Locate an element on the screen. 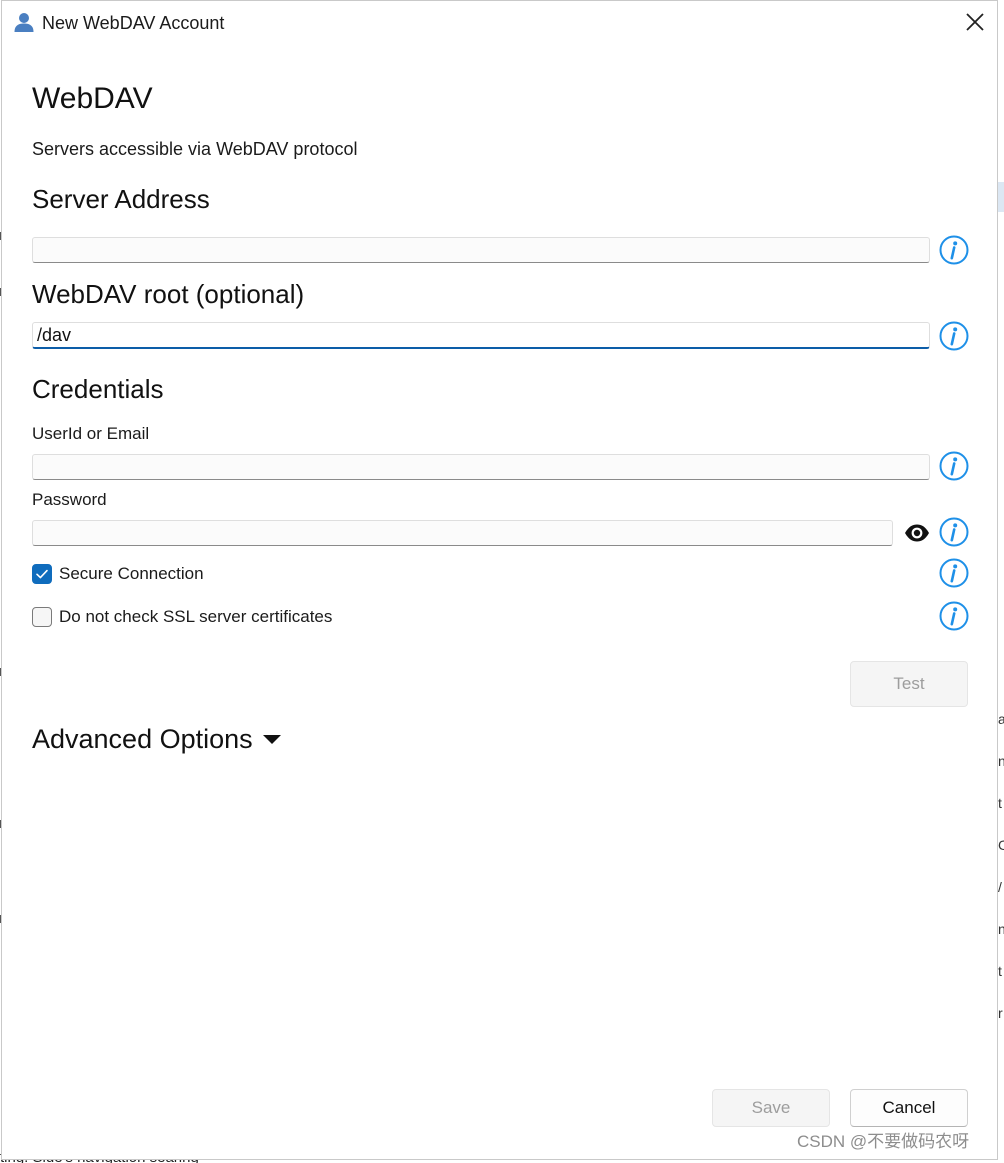 The width and height of the screenshot is (1004, 1163). server-address-input is located at coordinates (481, 250).